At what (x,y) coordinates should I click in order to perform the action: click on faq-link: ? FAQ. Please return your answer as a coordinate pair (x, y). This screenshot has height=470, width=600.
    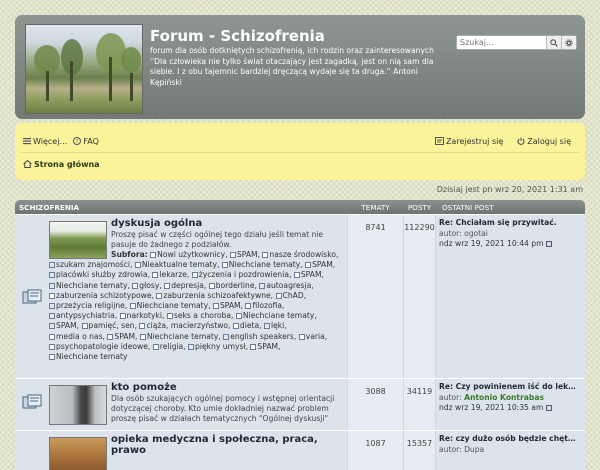
    Looking at the image, I should click on (86, 141).